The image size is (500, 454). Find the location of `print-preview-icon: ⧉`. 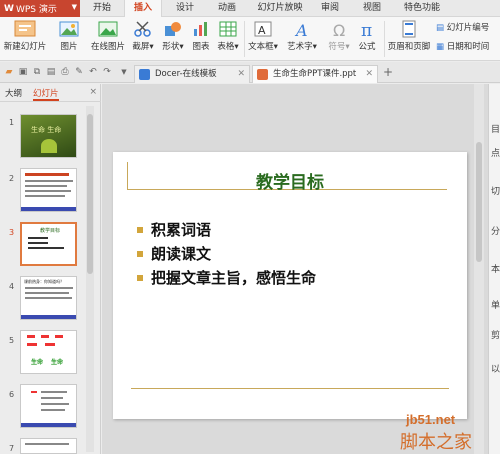

print-preview-icon: ⧉ is located at coordinates (37, 72).